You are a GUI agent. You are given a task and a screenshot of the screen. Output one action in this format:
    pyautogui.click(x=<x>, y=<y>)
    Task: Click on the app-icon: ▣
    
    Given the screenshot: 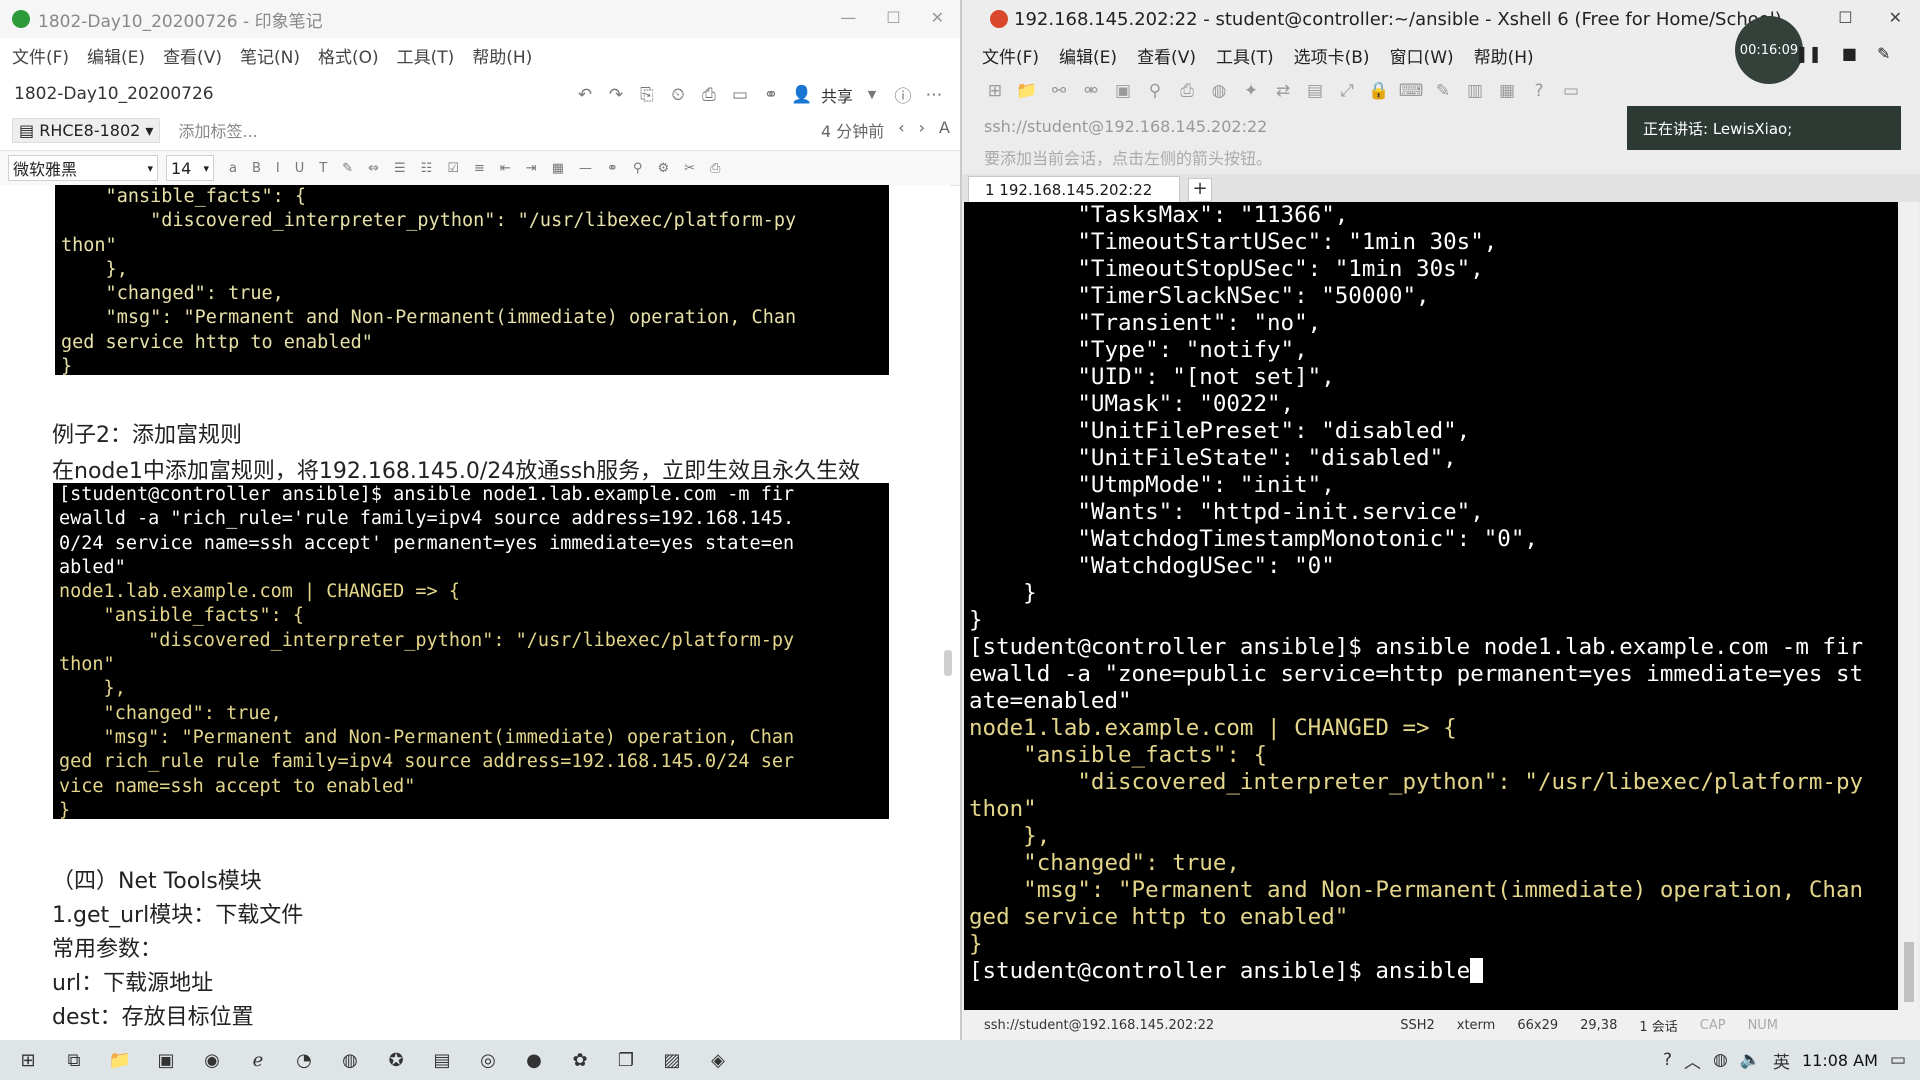 What is the action you would take?
    pyautogui.click(x=166, y=1060)
    